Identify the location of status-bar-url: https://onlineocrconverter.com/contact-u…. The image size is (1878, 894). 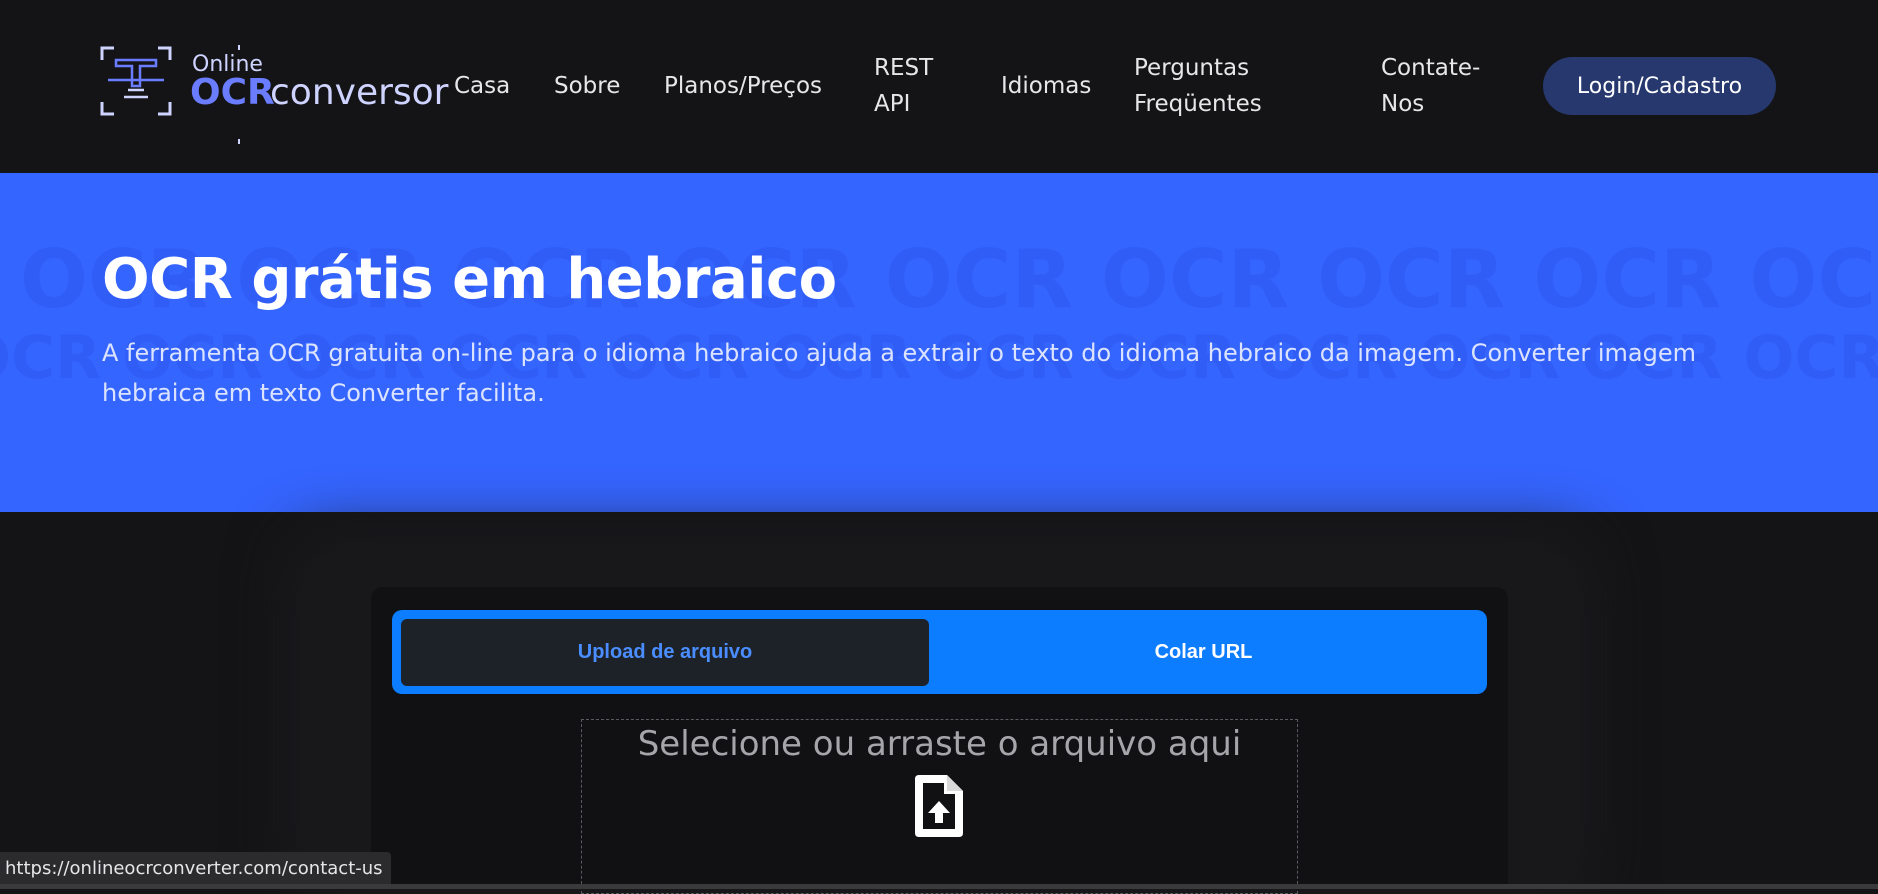
(195, 868).